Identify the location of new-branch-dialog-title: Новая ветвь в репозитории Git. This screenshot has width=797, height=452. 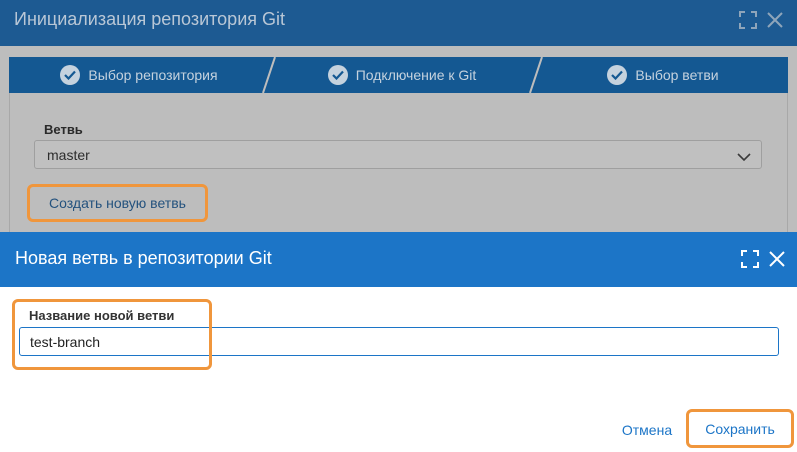
(143, 258).